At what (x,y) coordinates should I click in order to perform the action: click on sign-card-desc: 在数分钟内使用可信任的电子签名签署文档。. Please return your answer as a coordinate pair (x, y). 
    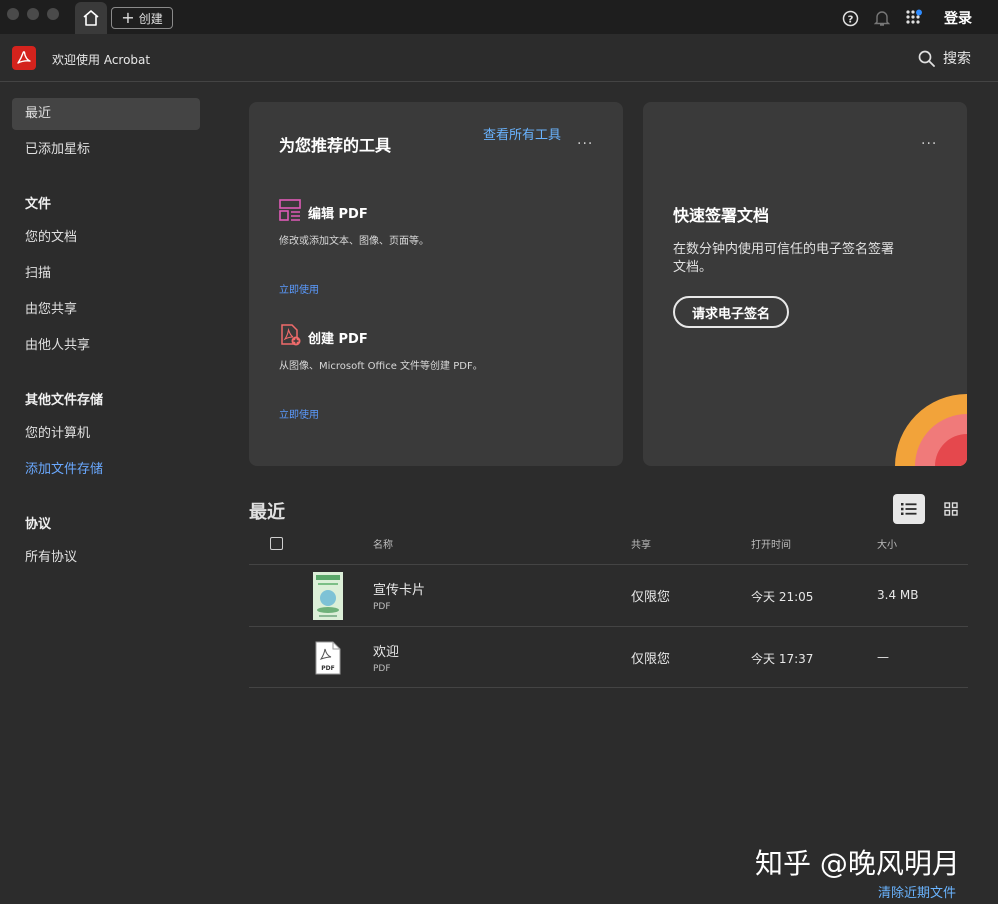
    Looking at the image, I should click on (784, 258).